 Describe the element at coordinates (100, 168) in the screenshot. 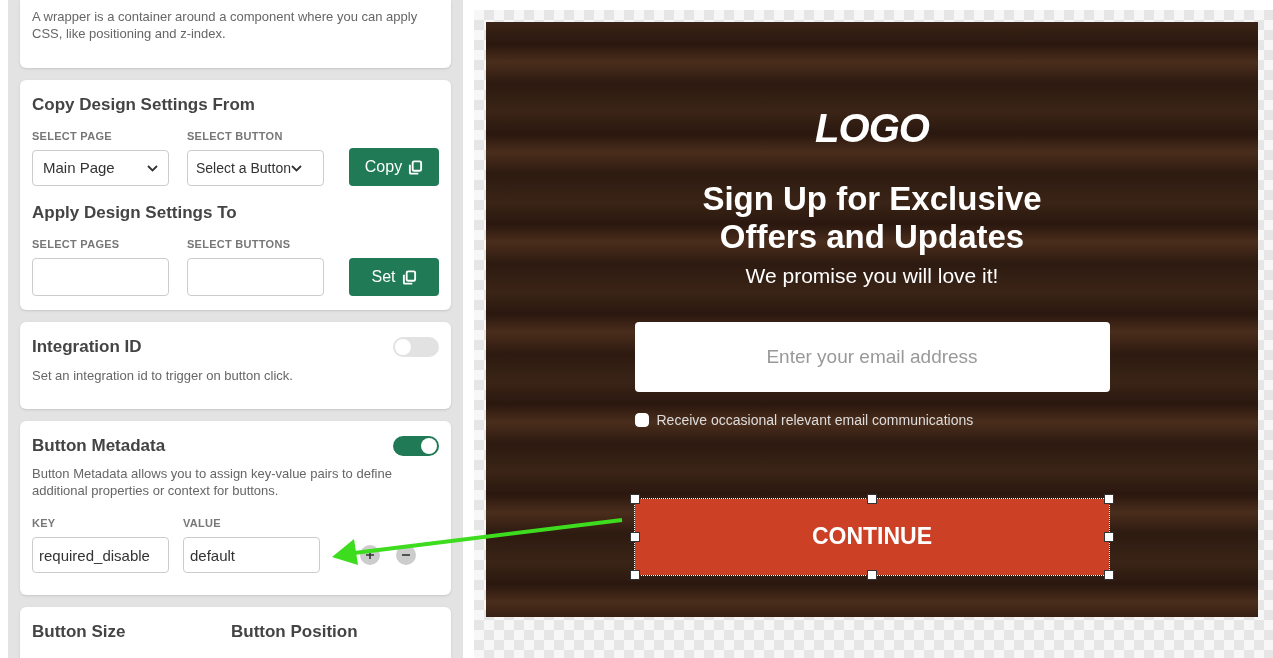

I see `page-select: Main Page` at that location.